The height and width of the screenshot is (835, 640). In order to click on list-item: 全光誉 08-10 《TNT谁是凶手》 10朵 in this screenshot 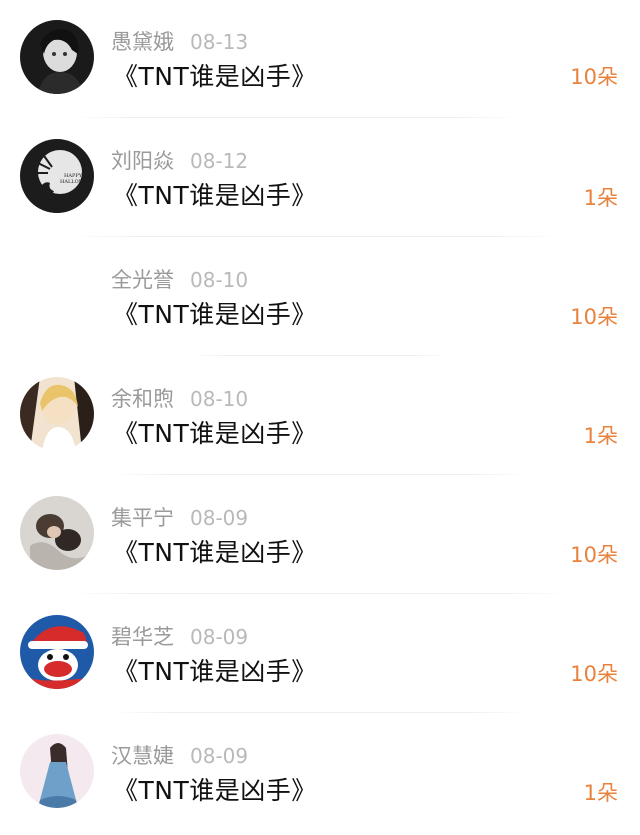, I will do `click(320, 297)`.